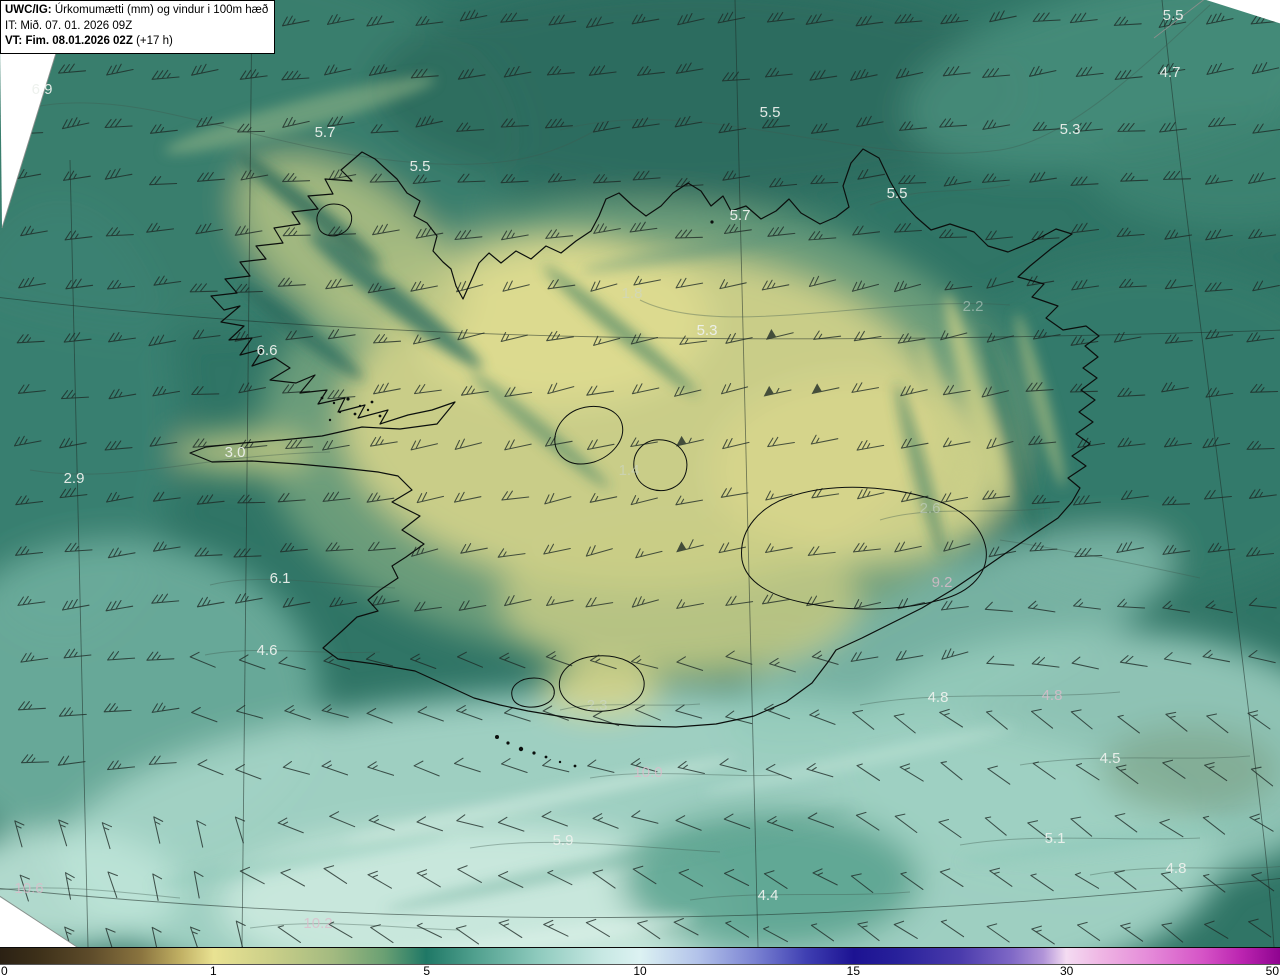  Describe the element at coordinates (426, 971) in the screenshot. I see `colorbar-tick-label: 5` at that location.